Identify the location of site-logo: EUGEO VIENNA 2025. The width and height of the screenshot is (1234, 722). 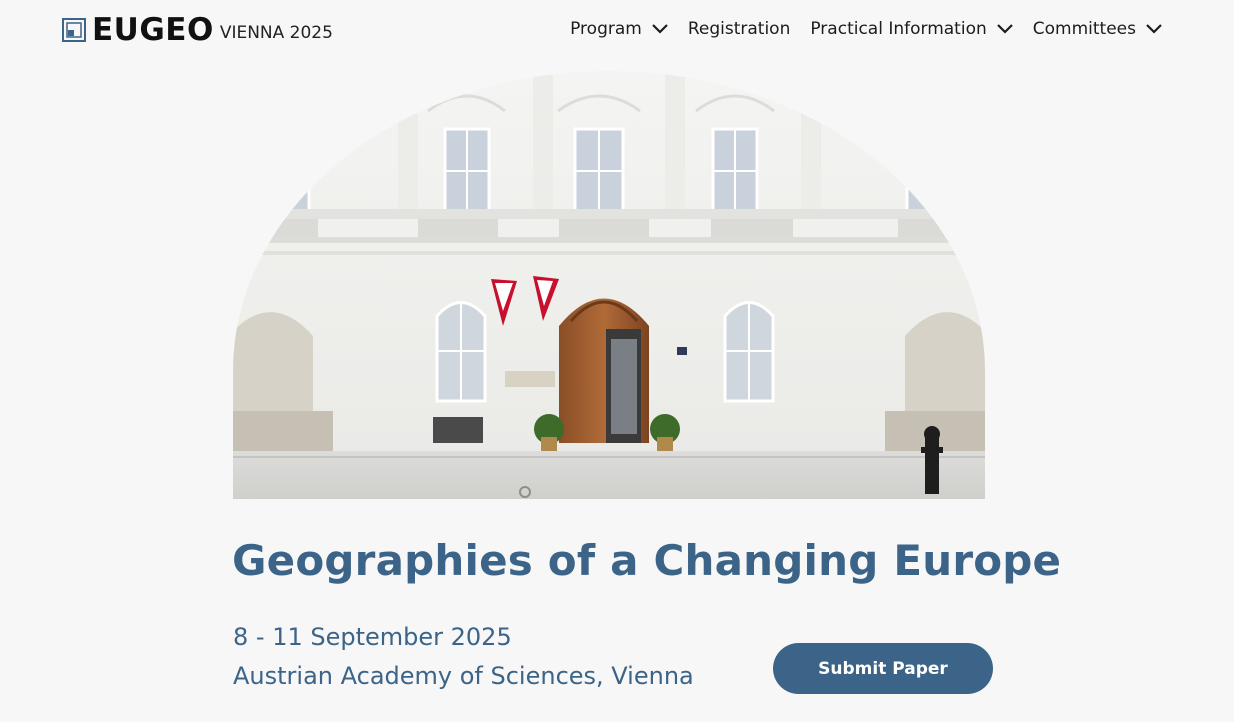
(197, 30).